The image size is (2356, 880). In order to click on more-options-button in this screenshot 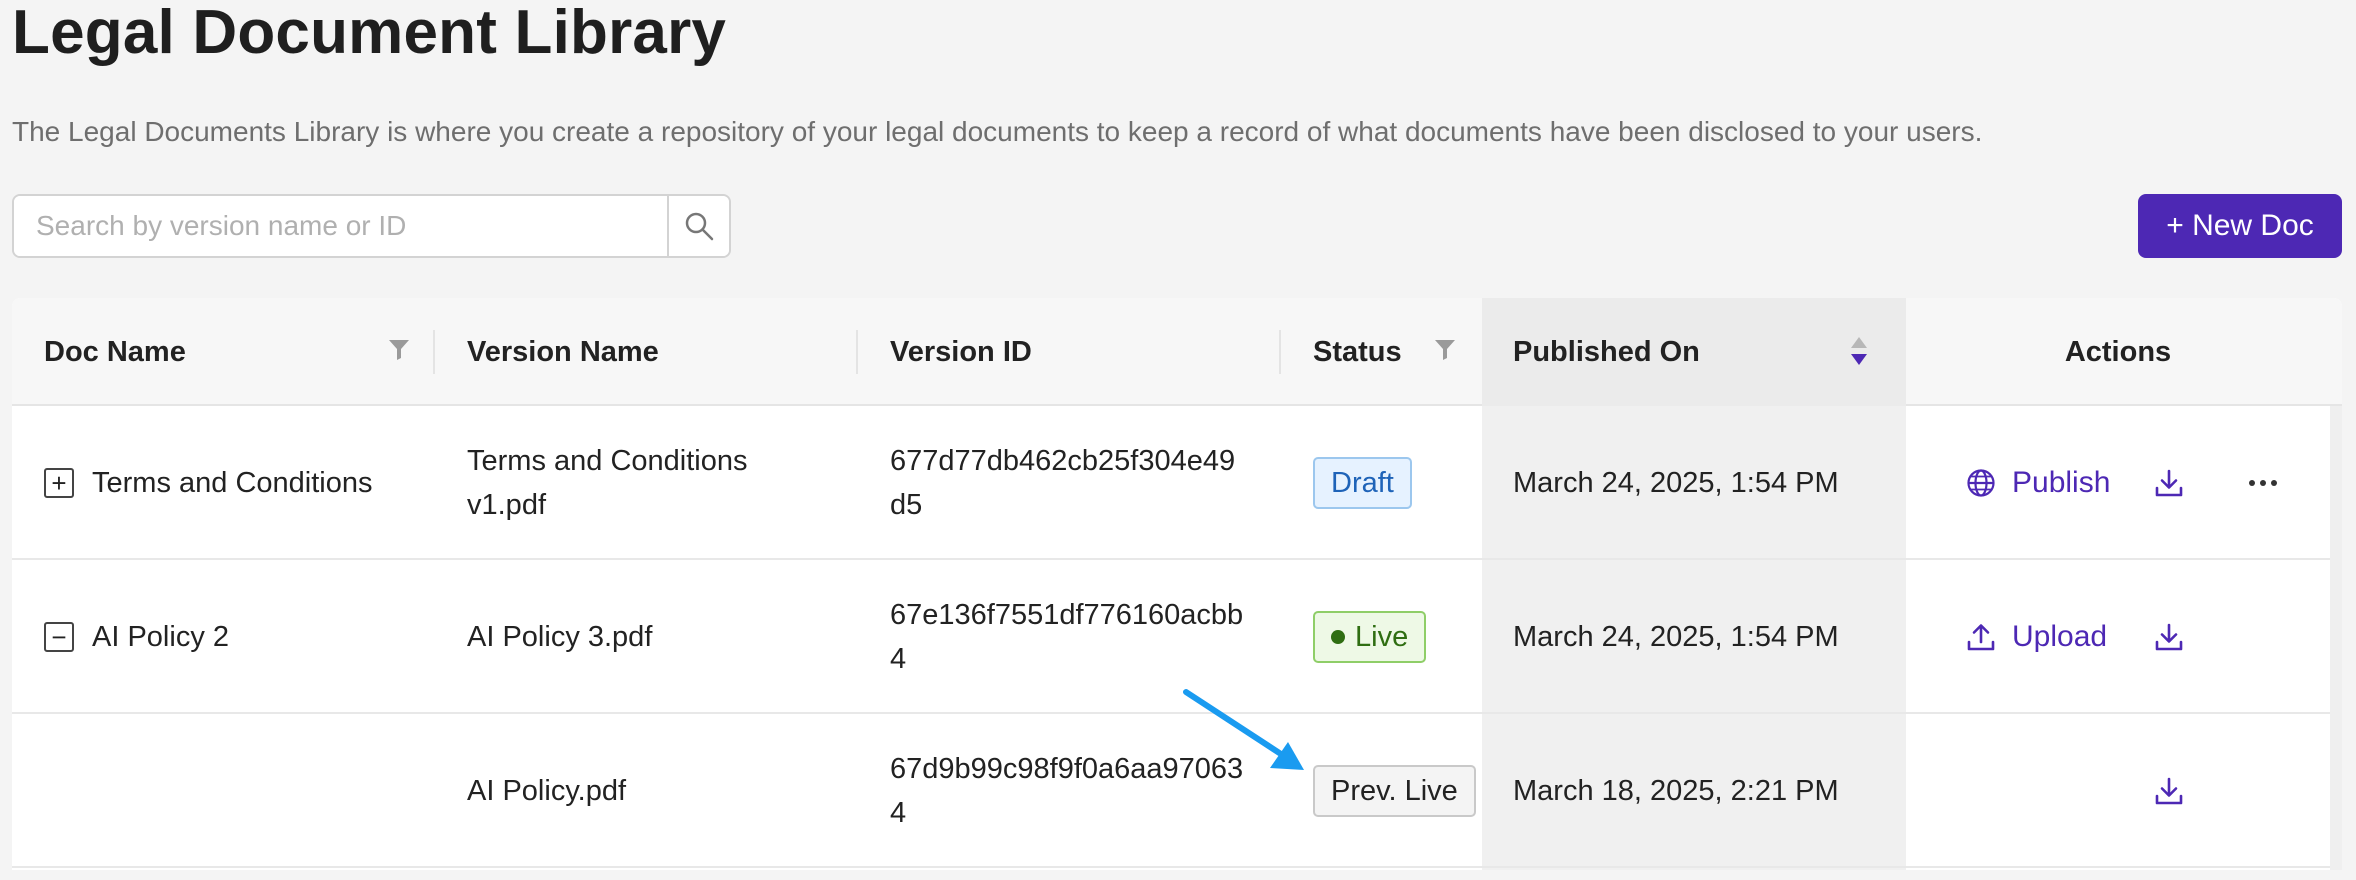, I will do `click(2263, 483)`.